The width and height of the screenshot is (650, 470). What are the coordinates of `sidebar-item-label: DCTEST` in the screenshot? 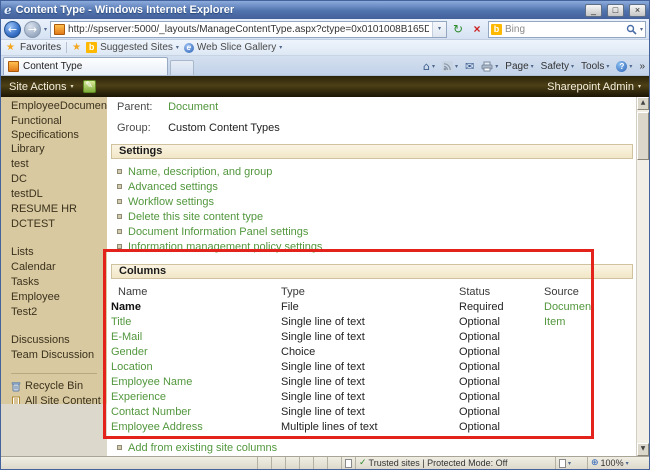 It's located at (33, 224).